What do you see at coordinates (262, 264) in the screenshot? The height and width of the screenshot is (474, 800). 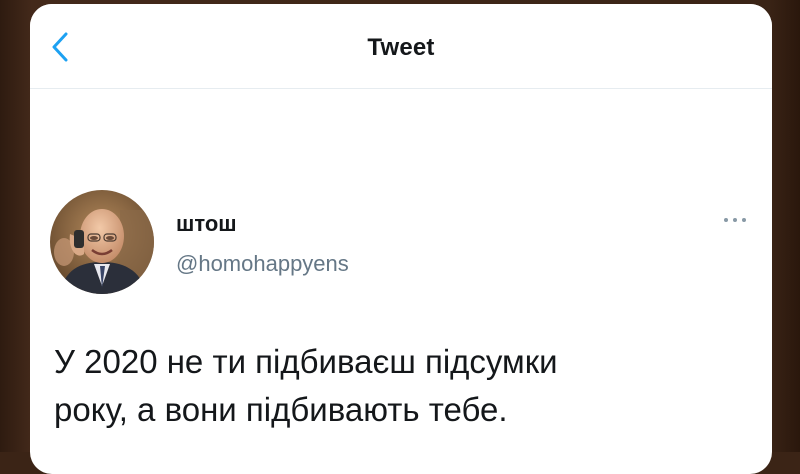 I see `author-handle: @homohappyens` at bounding box center [262, 264].